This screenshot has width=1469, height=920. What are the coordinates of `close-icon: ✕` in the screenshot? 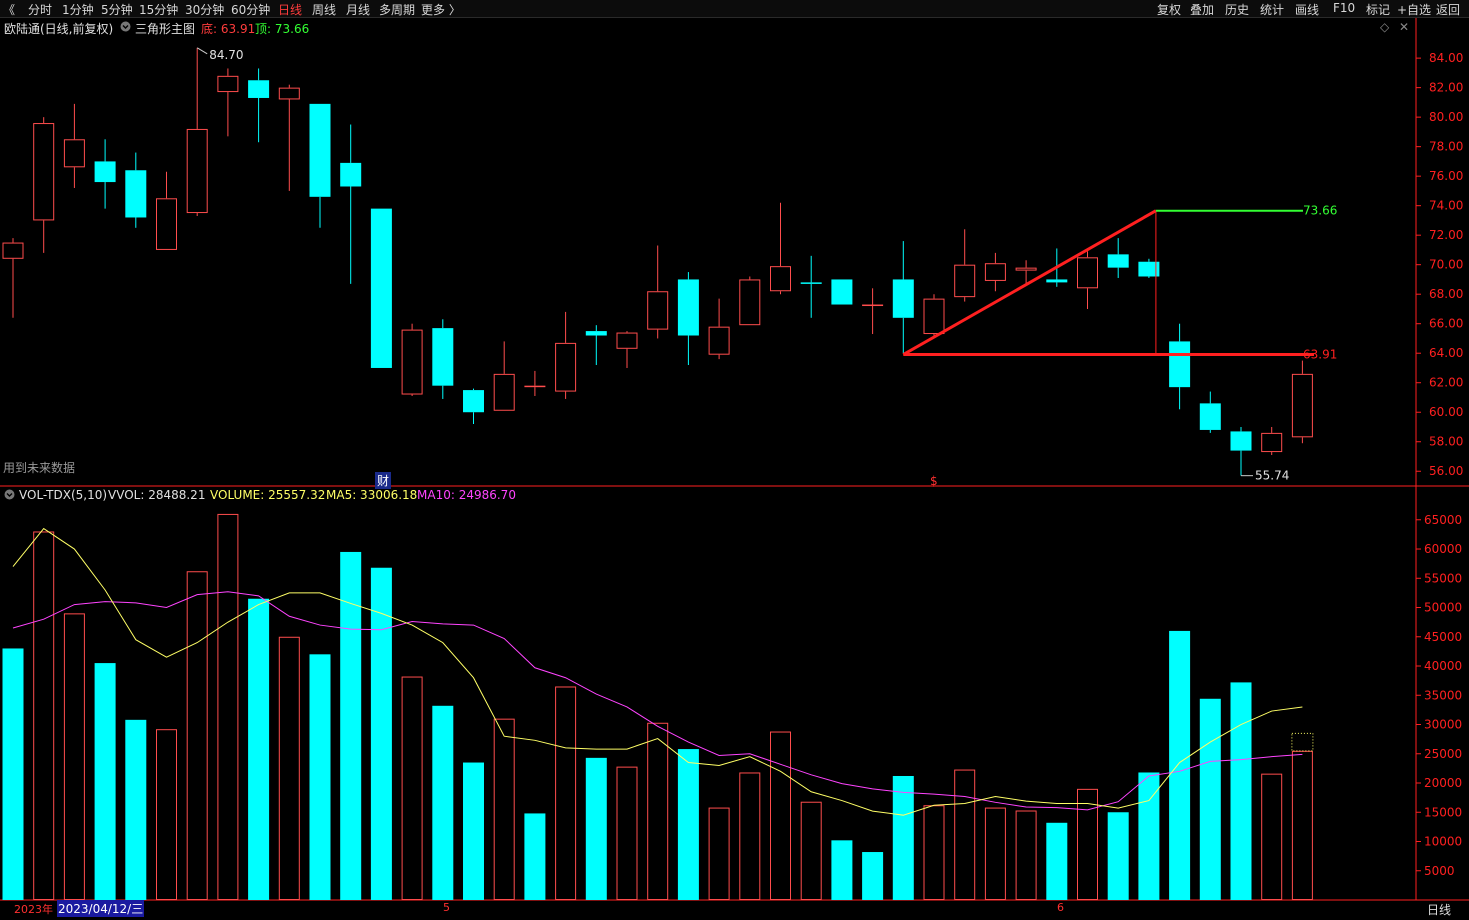 It's located at (1404, 27).